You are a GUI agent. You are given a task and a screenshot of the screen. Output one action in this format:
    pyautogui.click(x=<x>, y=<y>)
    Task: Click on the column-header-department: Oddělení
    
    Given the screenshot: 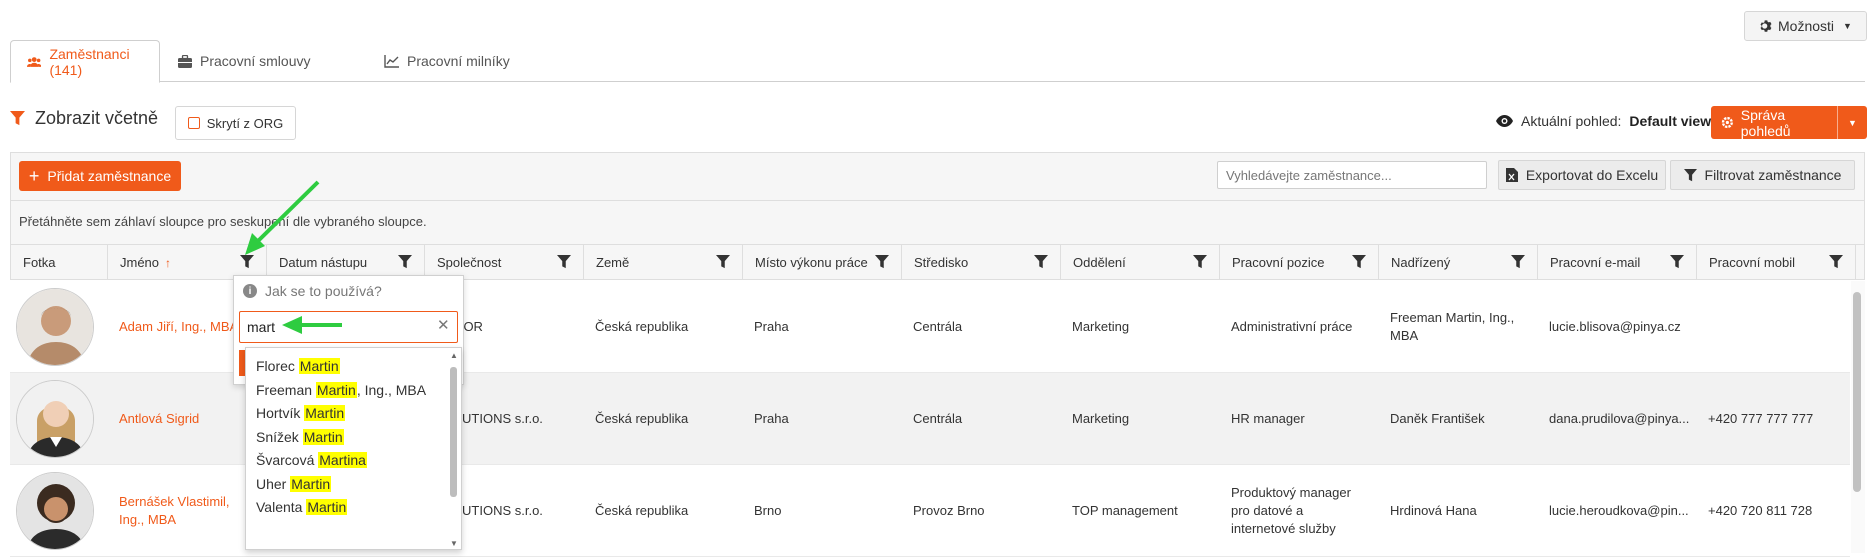 What is the action you would take?
    pyautogui.click(x=1140, y=262)
    